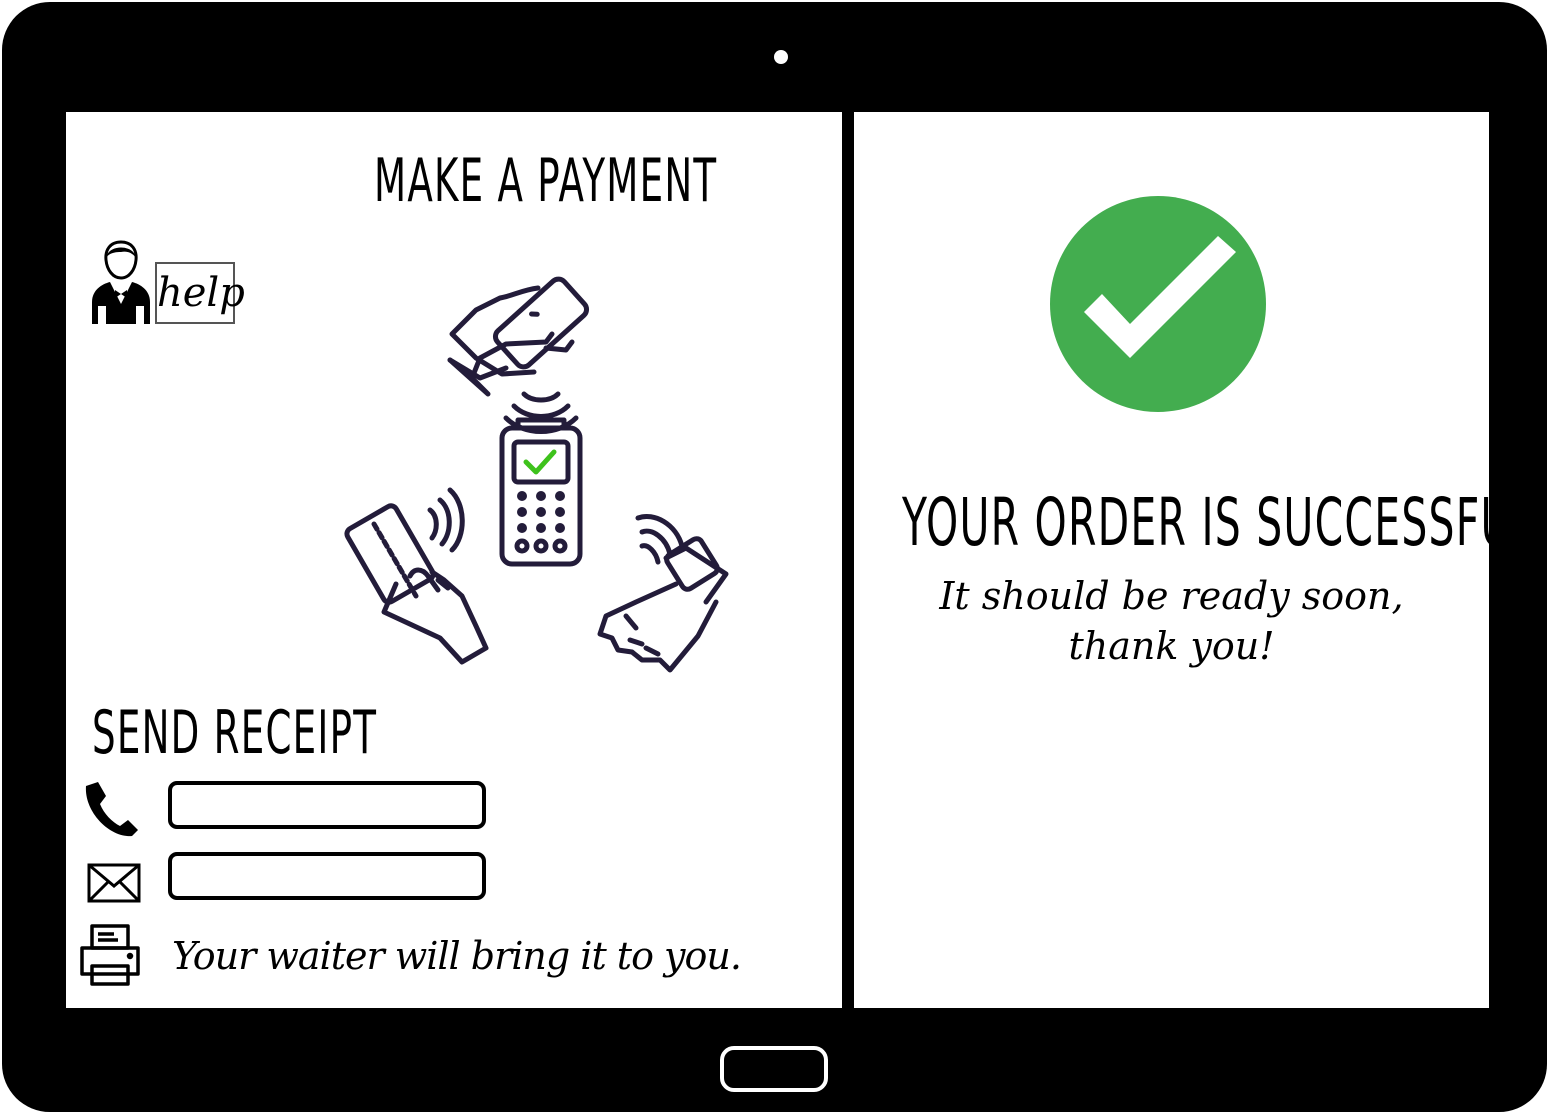 The height and width of the screenshot is (1114, 1549). I want to click on receipt-print-note: Your waiter will bring it to you., so click(457, 956).